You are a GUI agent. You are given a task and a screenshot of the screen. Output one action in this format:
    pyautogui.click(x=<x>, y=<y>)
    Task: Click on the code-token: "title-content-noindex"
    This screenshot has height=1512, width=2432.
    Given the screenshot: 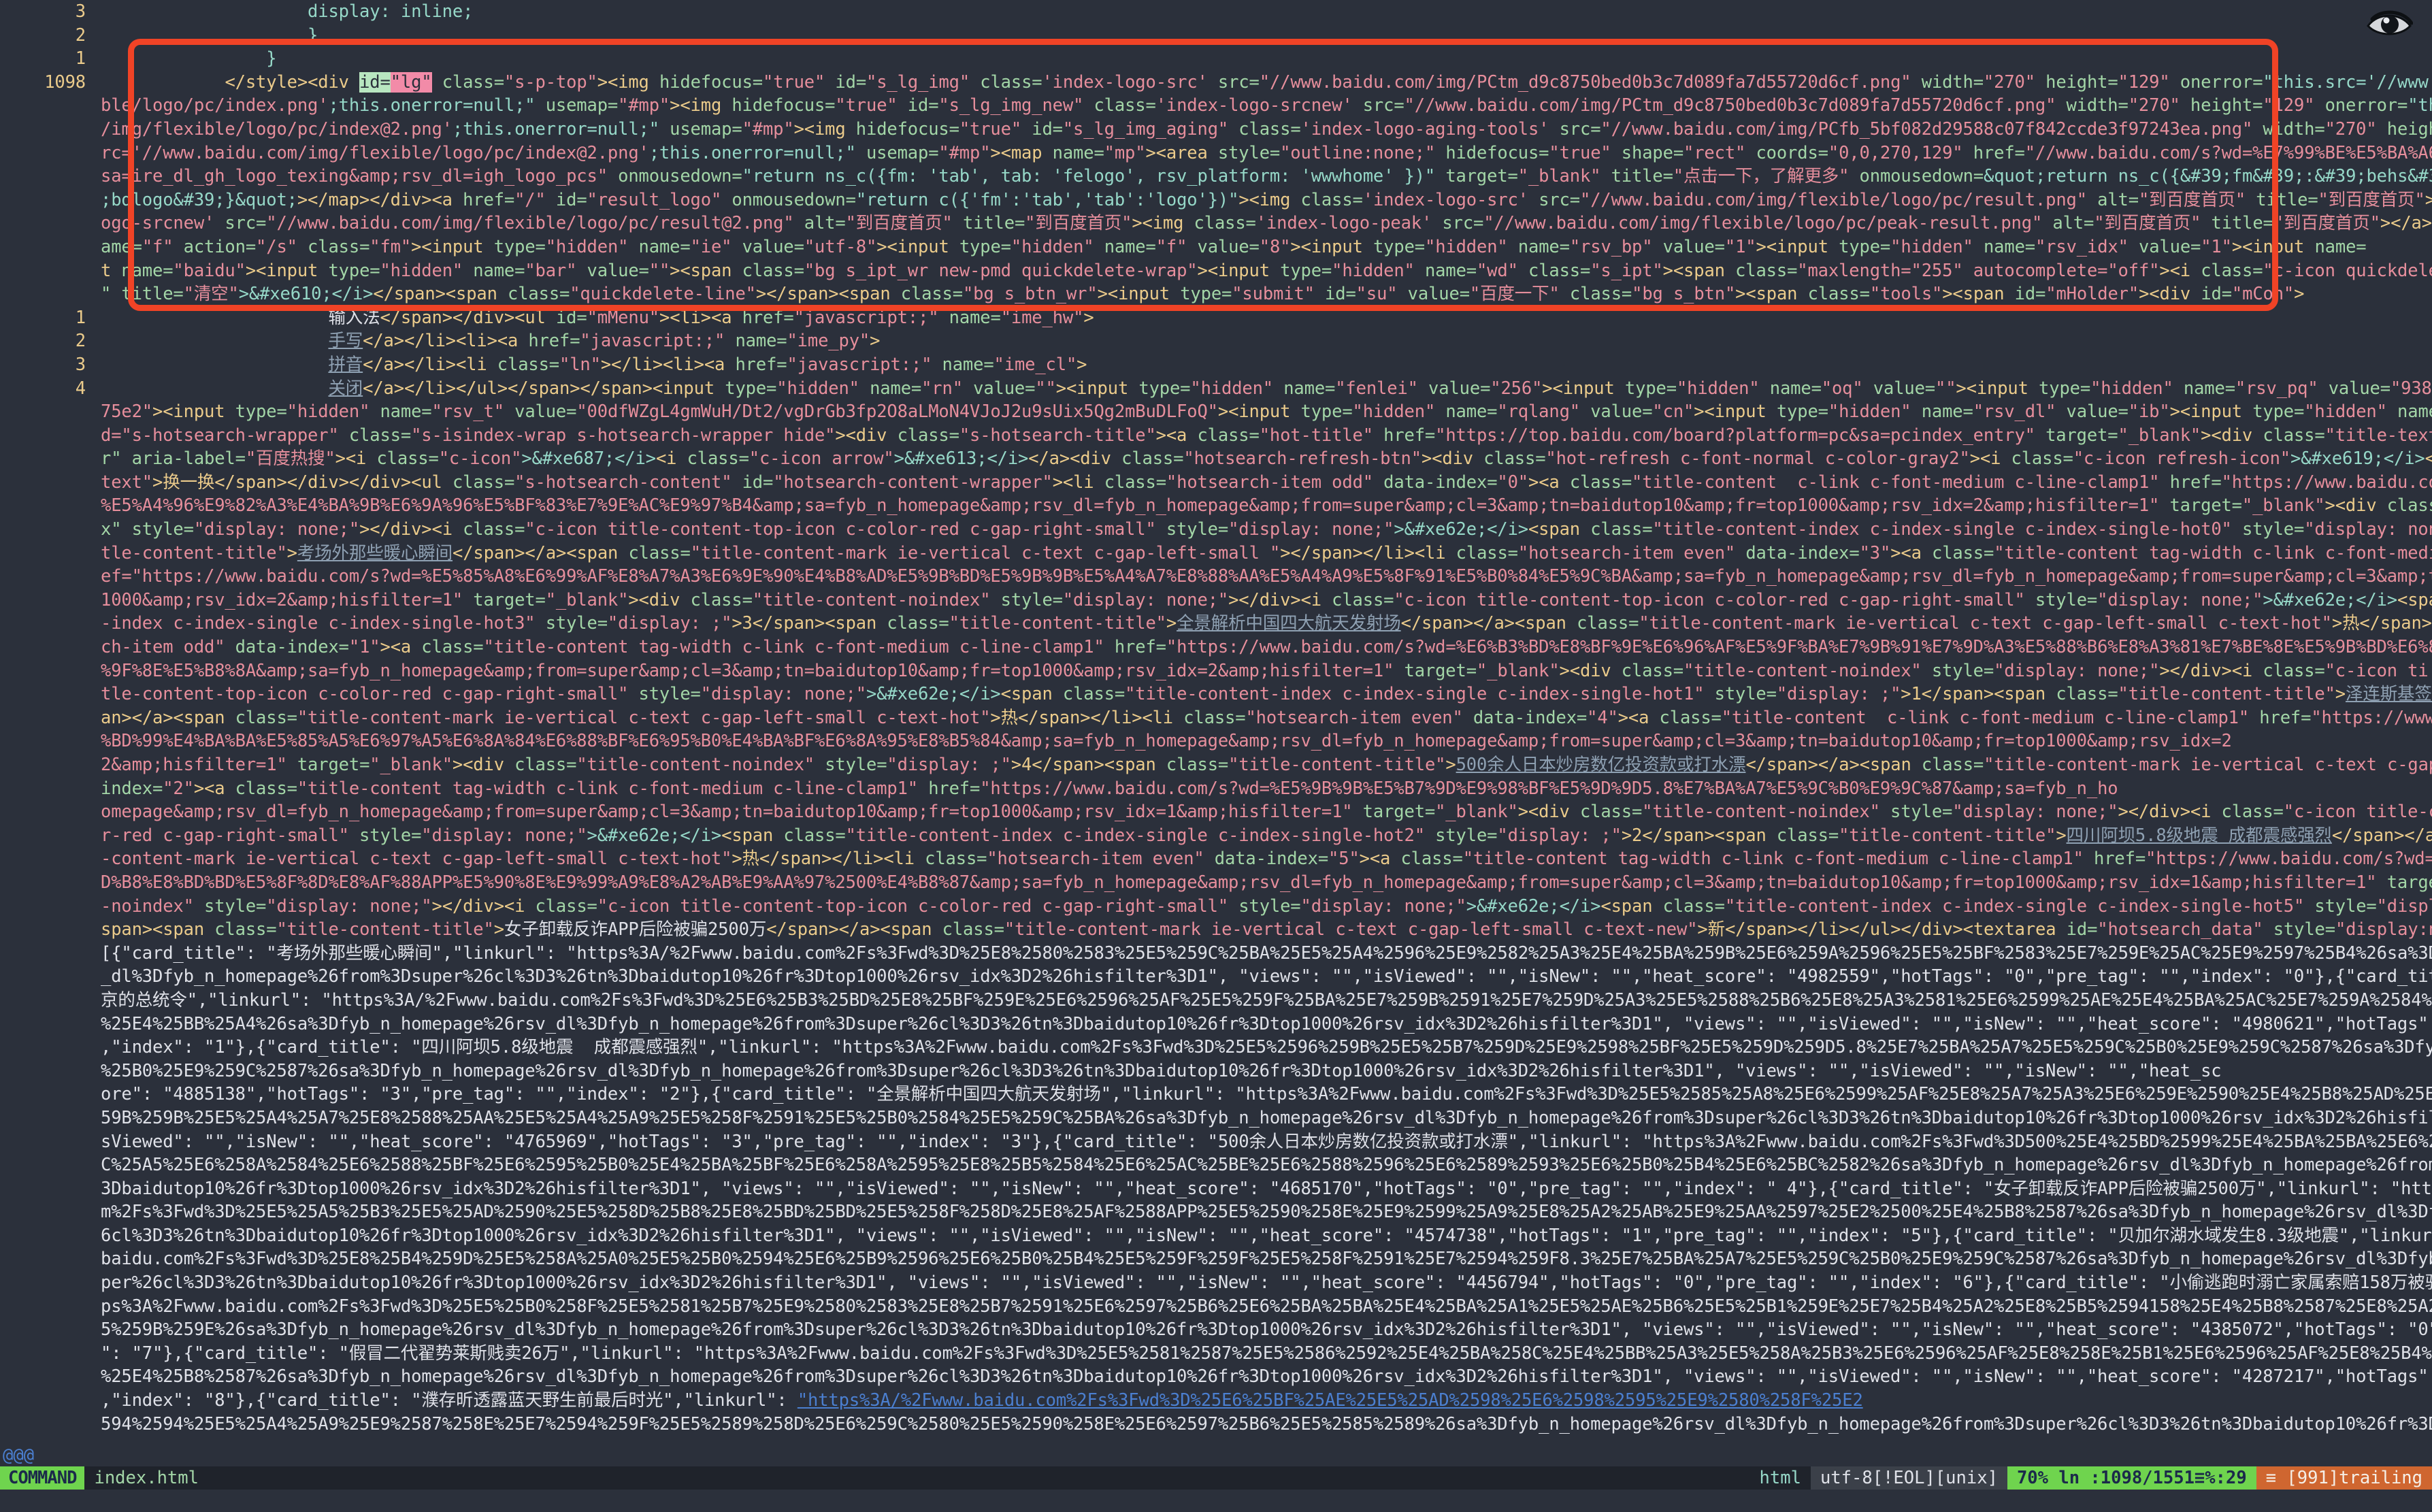 What is the action you would take?
    pyautogui.click(x=1761, y=812)
    